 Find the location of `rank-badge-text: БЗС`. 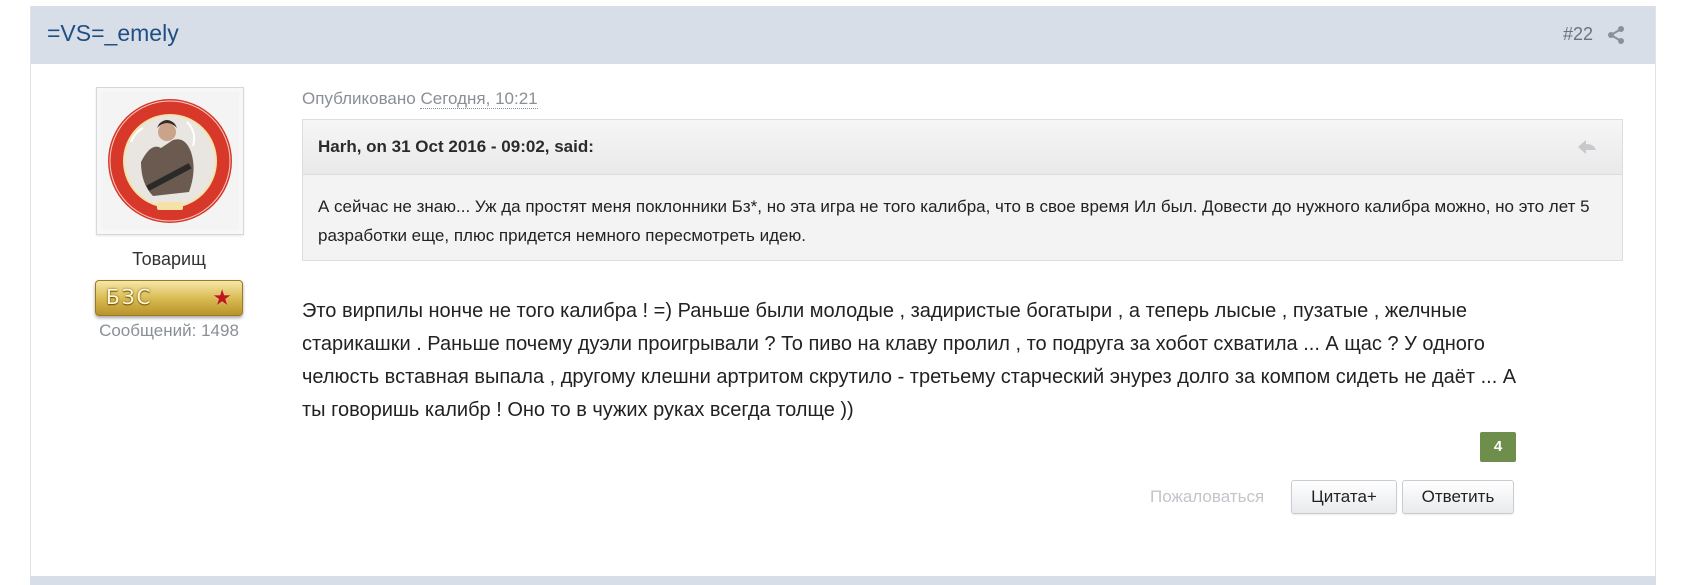

rank-badge-text: БЗС is located at coordinates (129, 297).